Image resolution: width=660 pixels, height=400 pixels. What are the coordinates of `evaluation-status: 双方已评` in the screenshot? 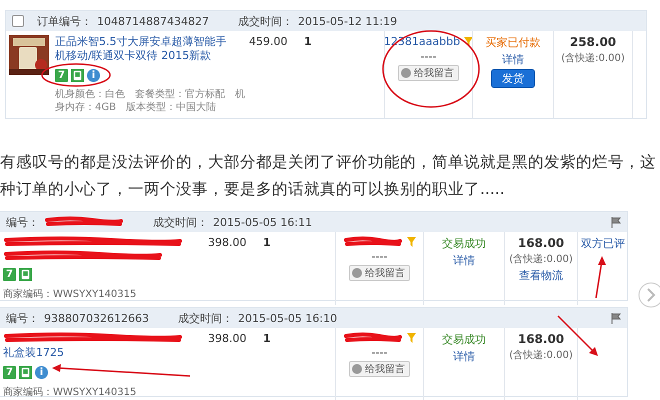 It's located at (603, 243).